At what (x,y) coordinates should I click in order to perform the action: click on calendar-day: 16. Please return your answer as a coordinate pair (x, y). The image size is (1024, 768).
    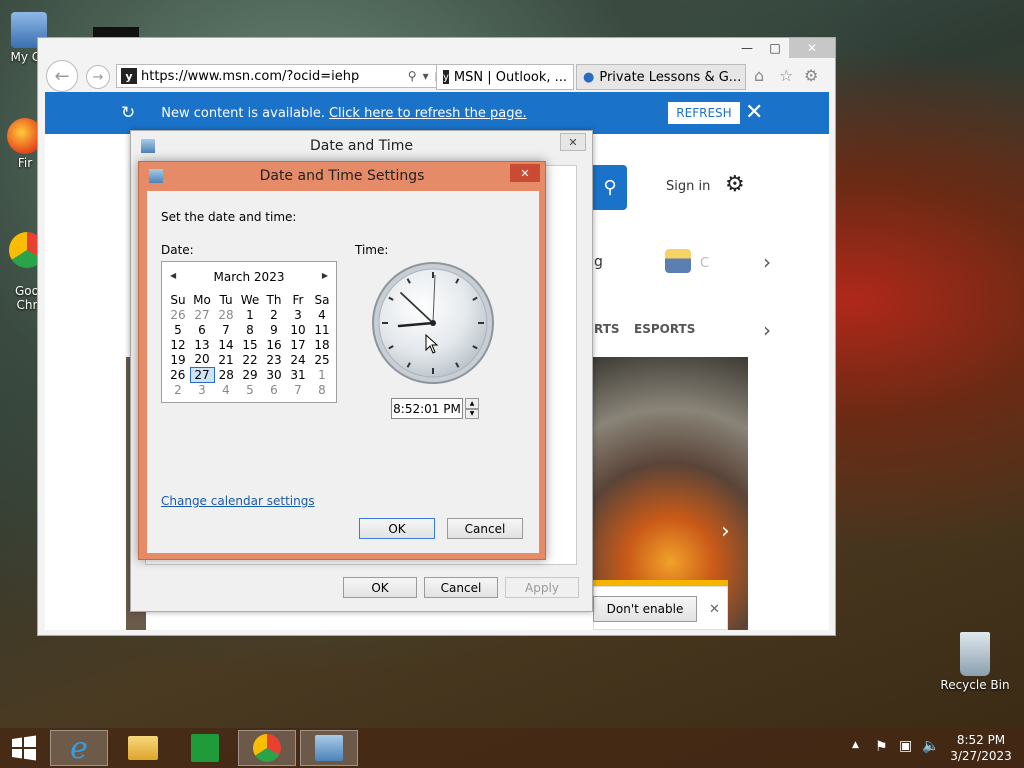
    Looking at the image, I should click on (274, 344).